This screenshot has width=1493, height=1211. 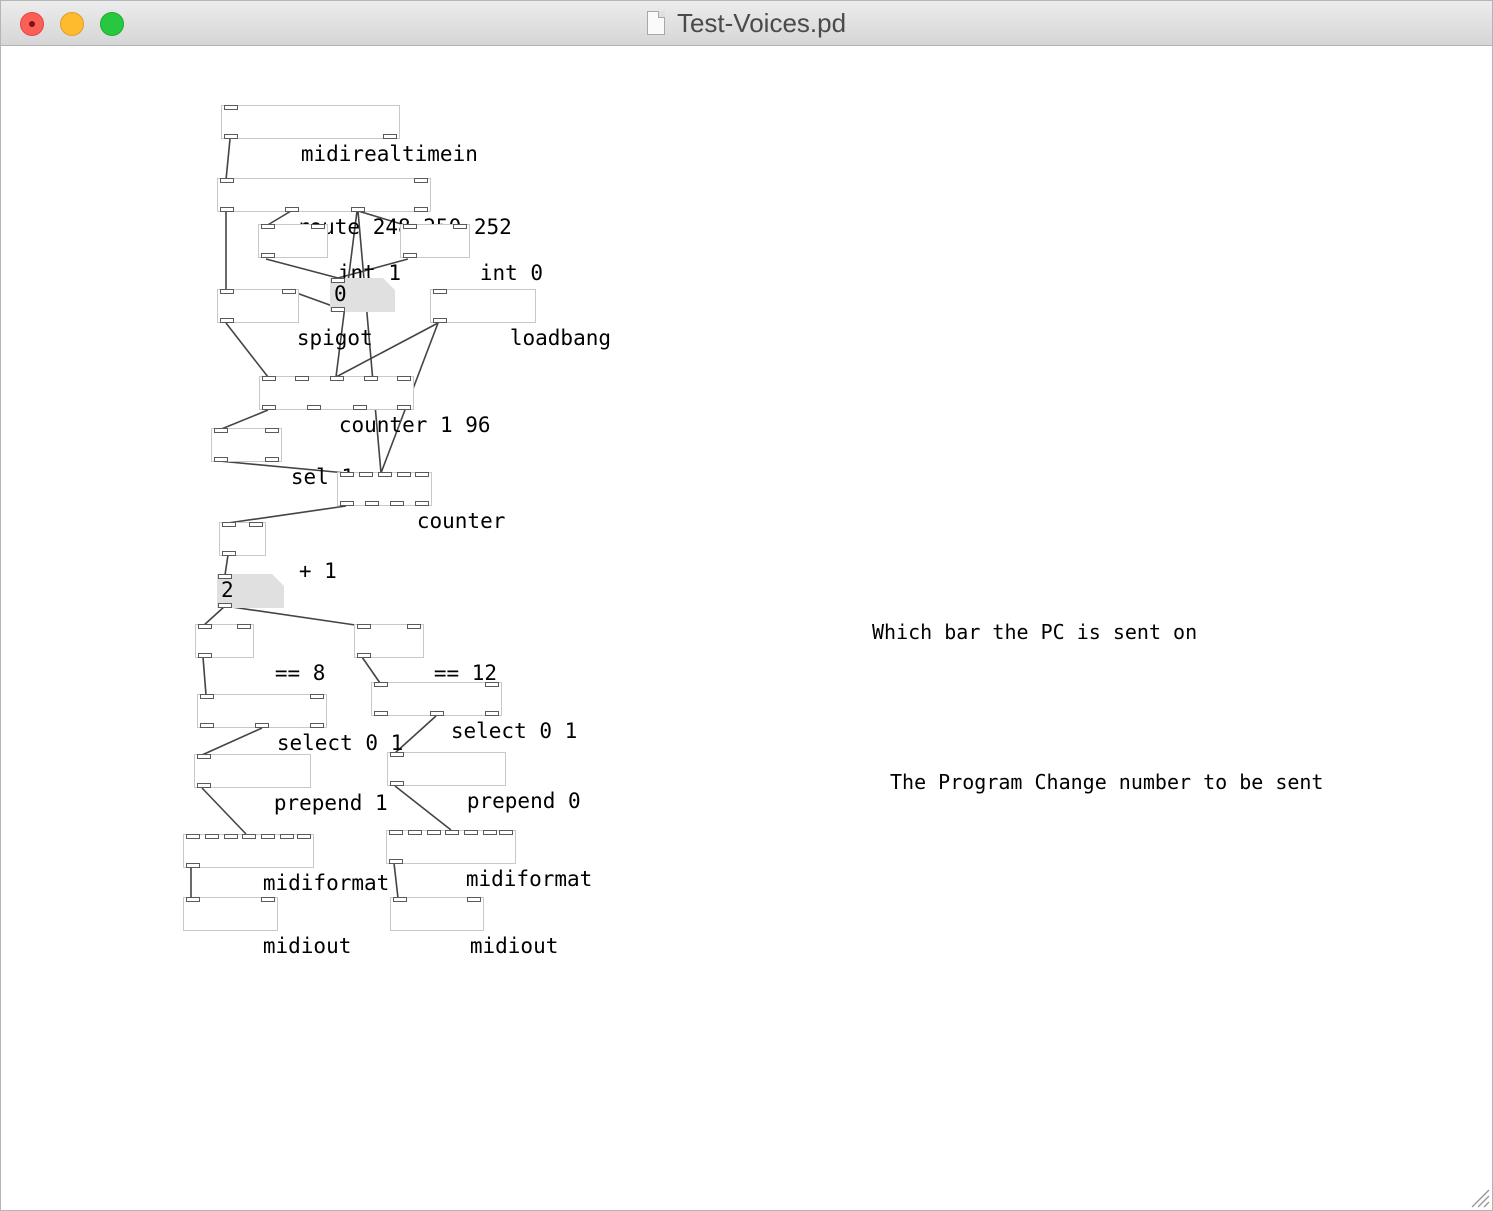 What do you see at coordinates (282, 458) in the screenshot?
I see `sel-1-object: sel 1` at bounding box center [282, 458].